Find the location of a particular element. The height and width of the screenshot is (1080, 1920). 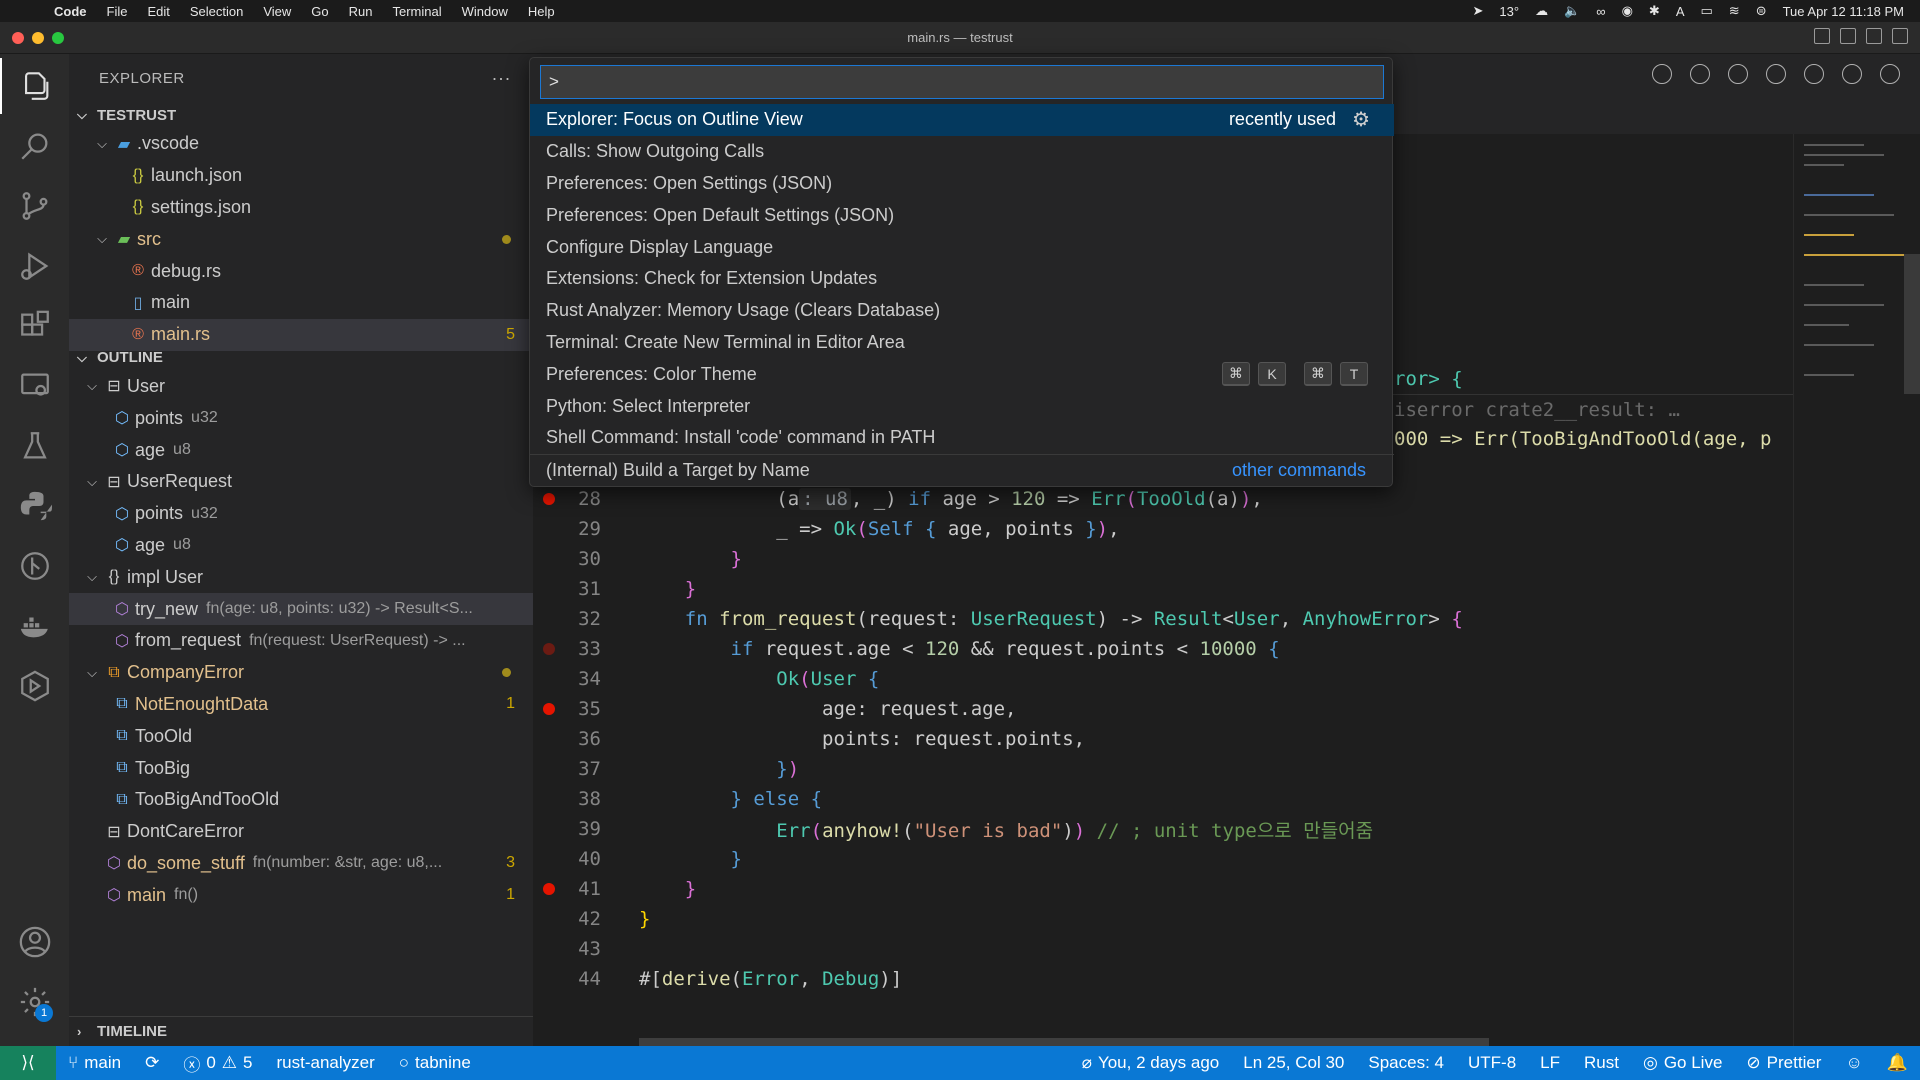

explorer-icon is located at coordinates (34, 86).